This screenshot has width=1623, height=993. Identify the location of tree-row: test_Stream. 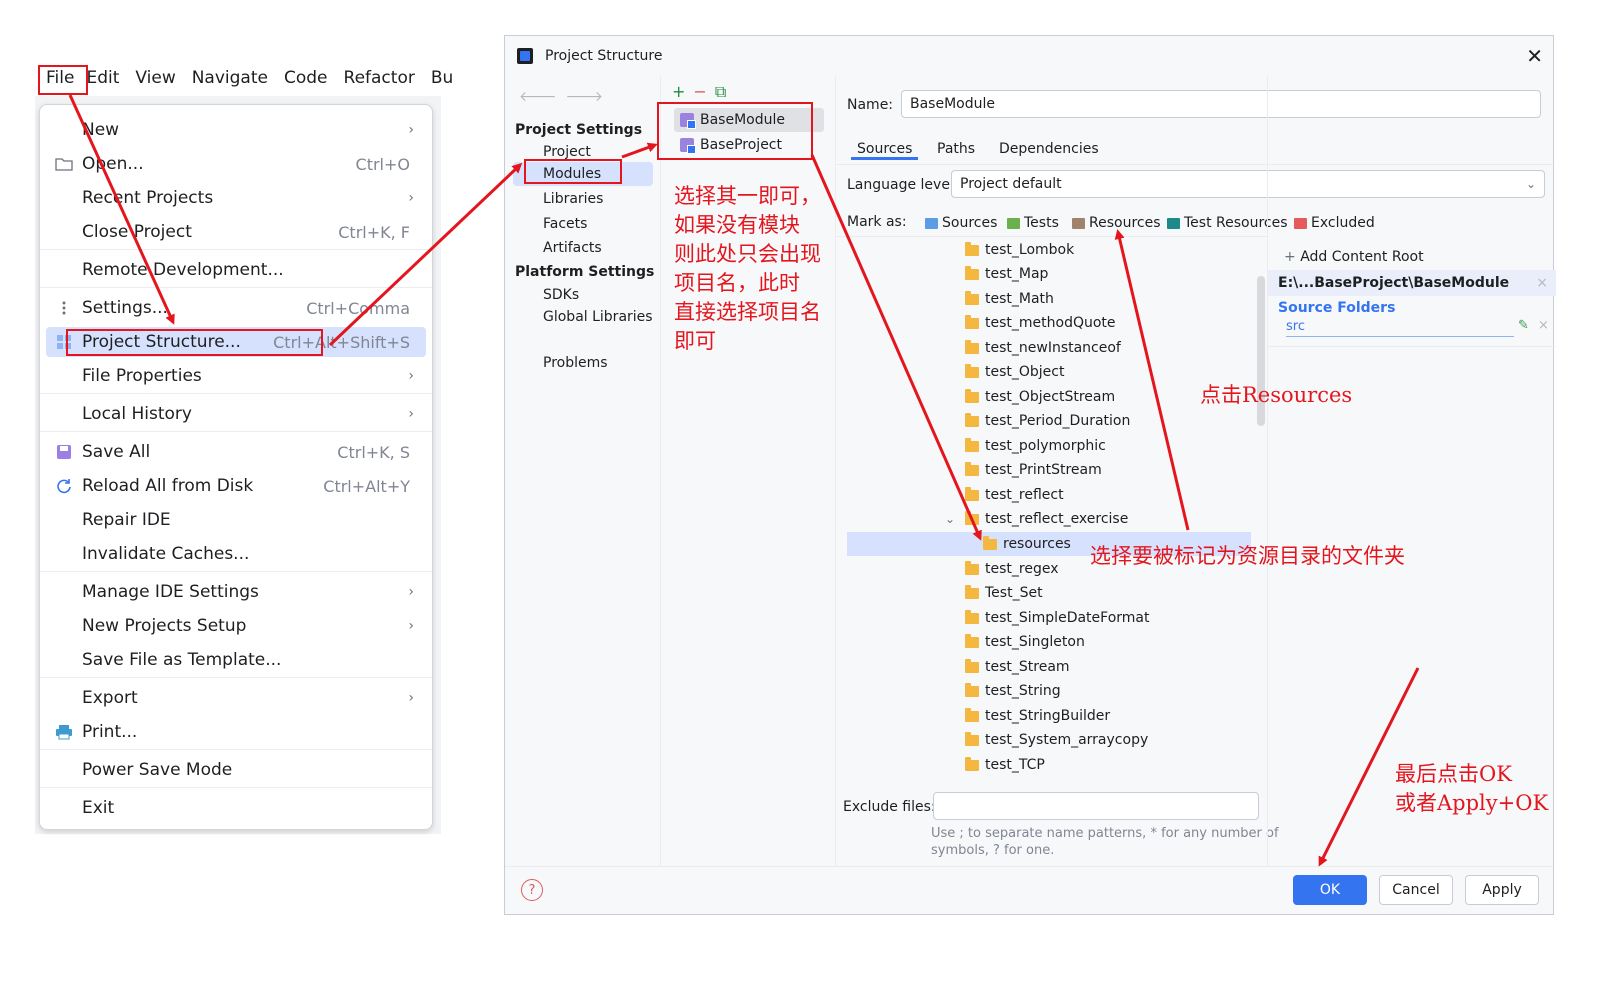
(1052, 667).